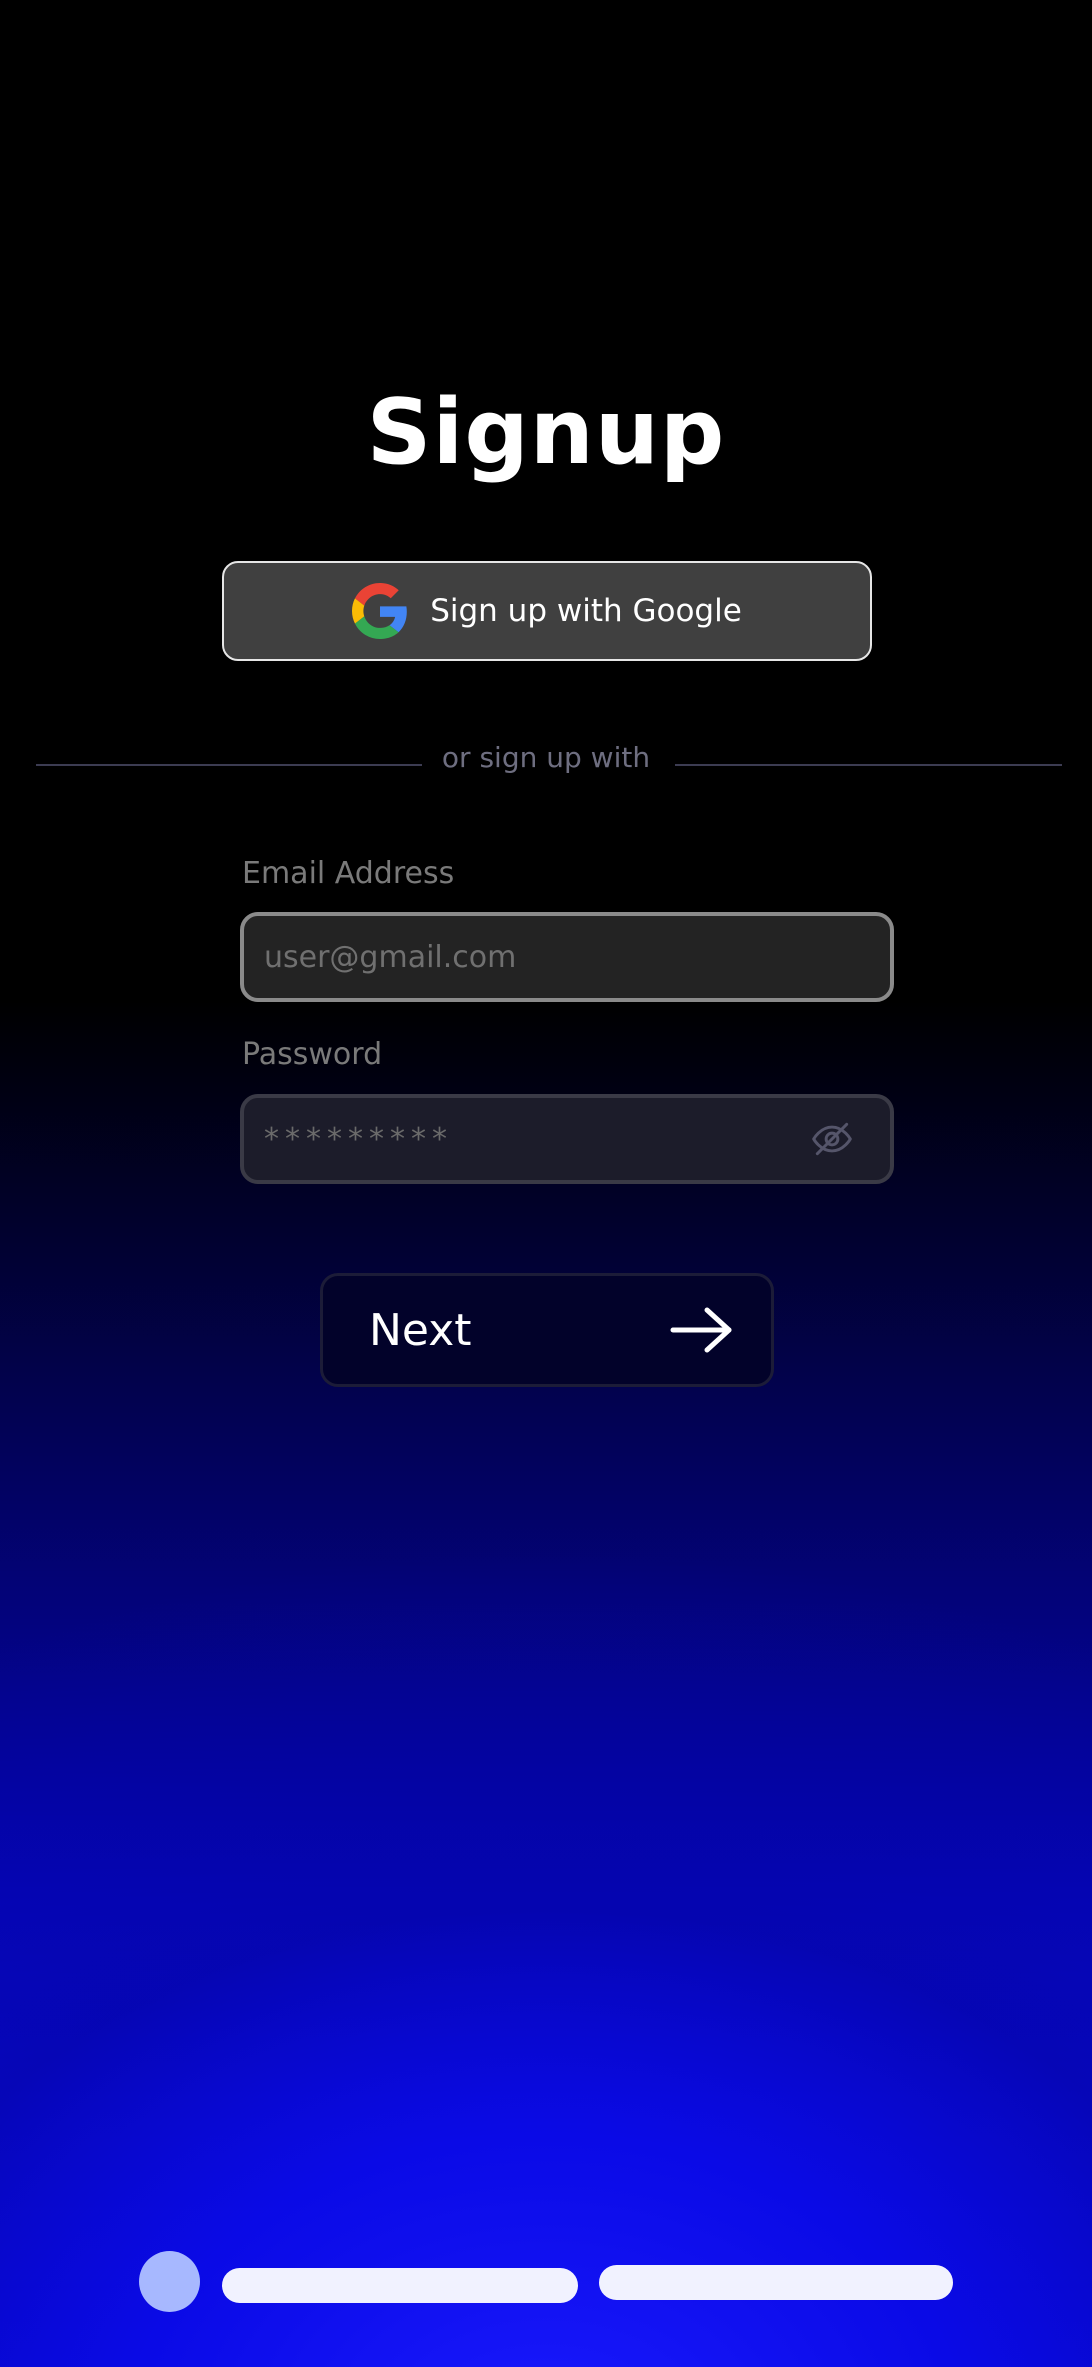  What do you see at coordinates (832, 1139) in the screenshot?
I see `eye-off-icon` at bounding box center [832, 1139].